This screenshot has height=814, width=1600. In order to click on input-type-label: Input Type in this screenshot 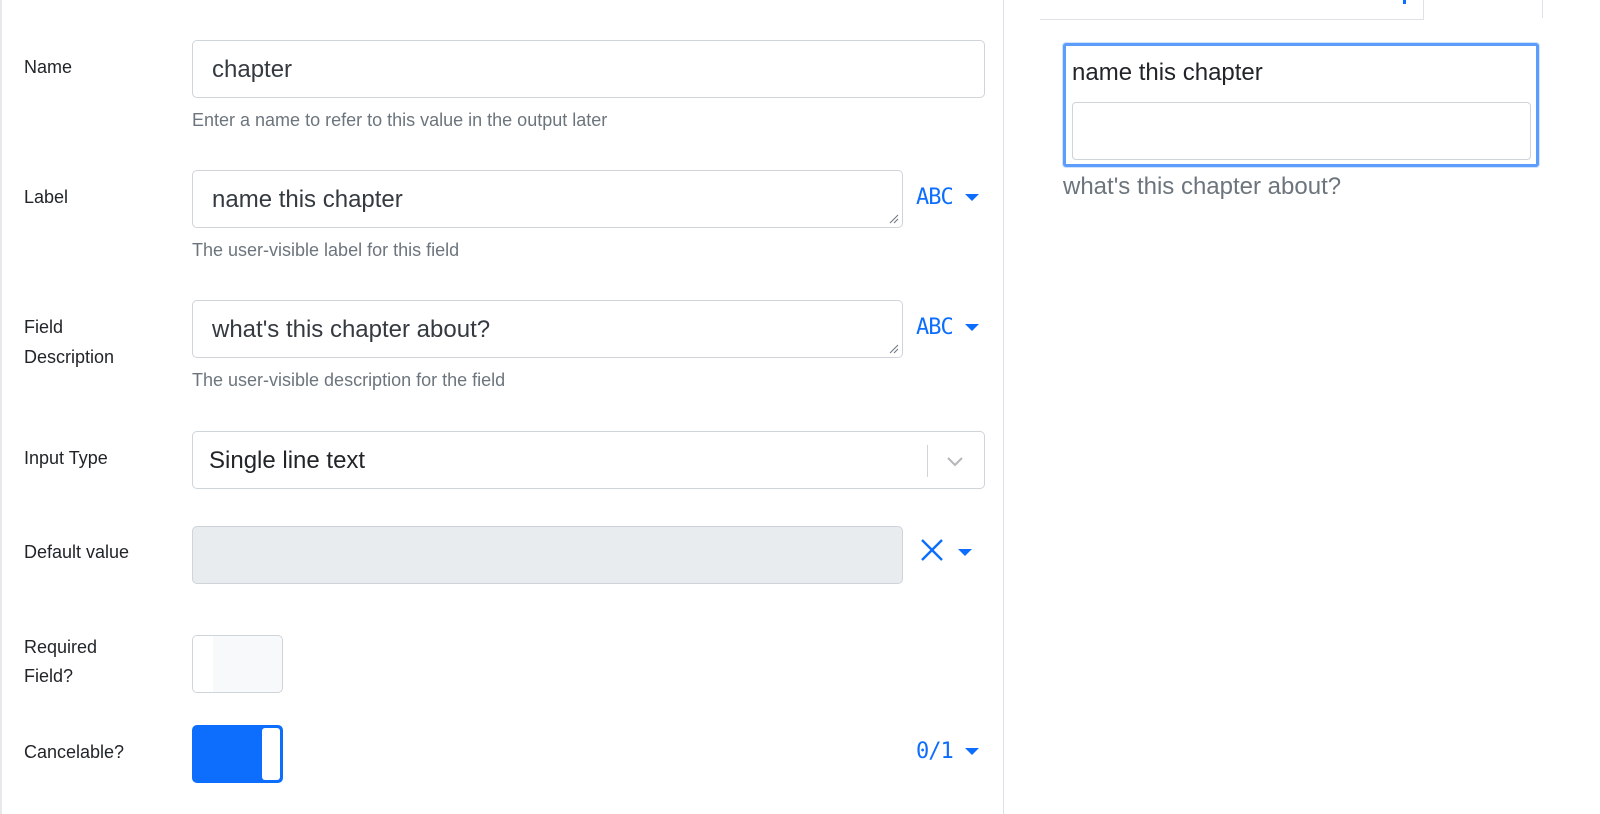, I will do `click(66, 458)`.